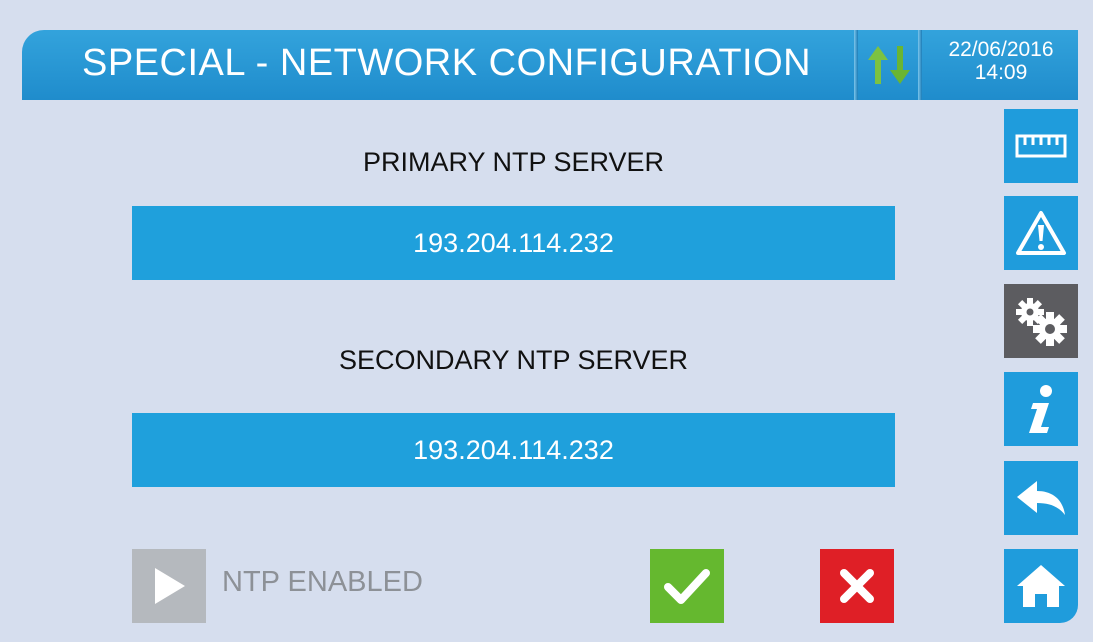  I want to click on checkmark-icon, so click(687, 586).